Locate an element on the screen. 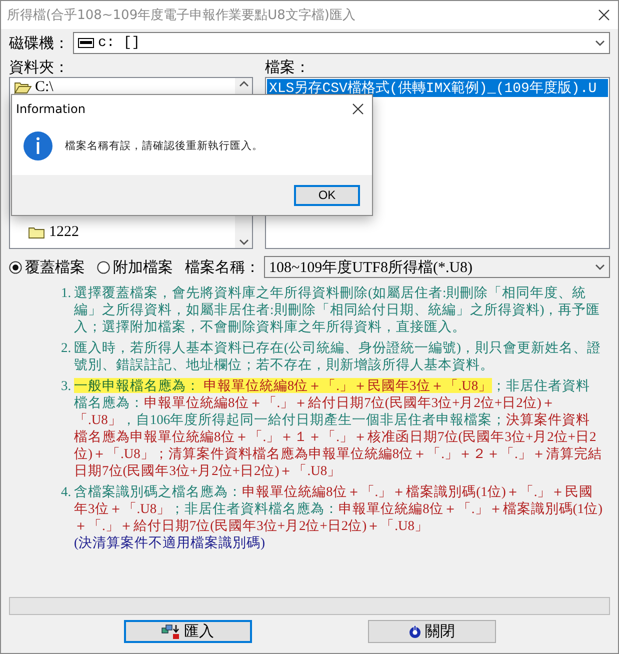  item-number: 3. is located at coordinates (66, 386).